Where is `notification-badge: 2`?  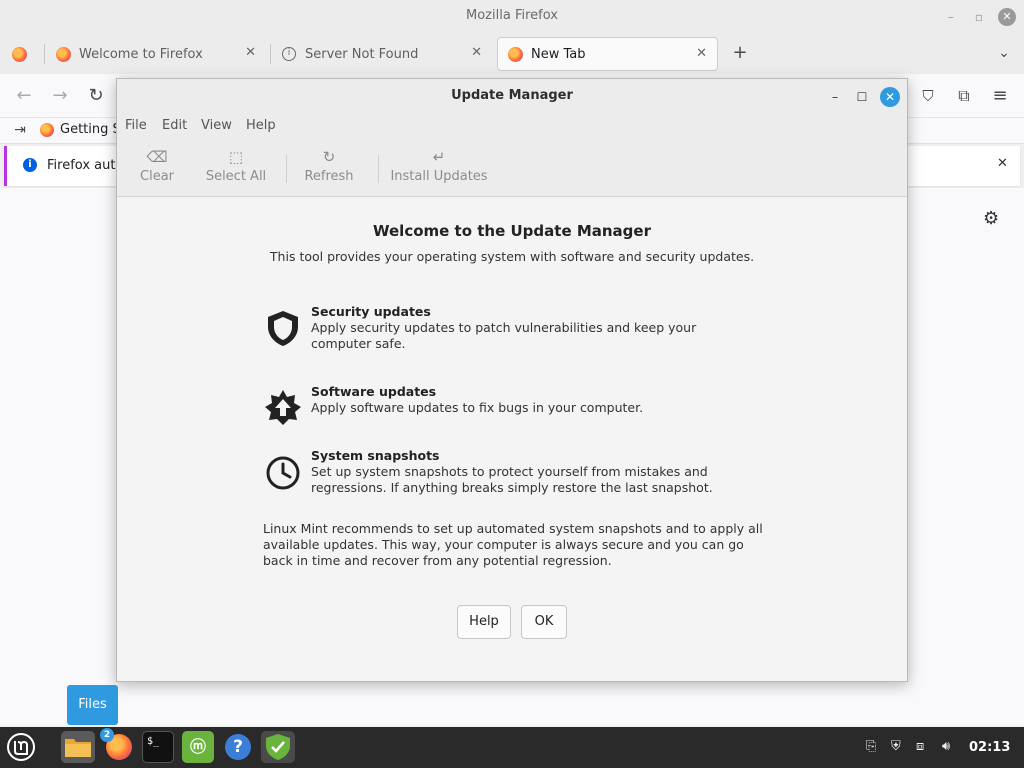
notification-badge: 2 is located at coordinates (107, 735).